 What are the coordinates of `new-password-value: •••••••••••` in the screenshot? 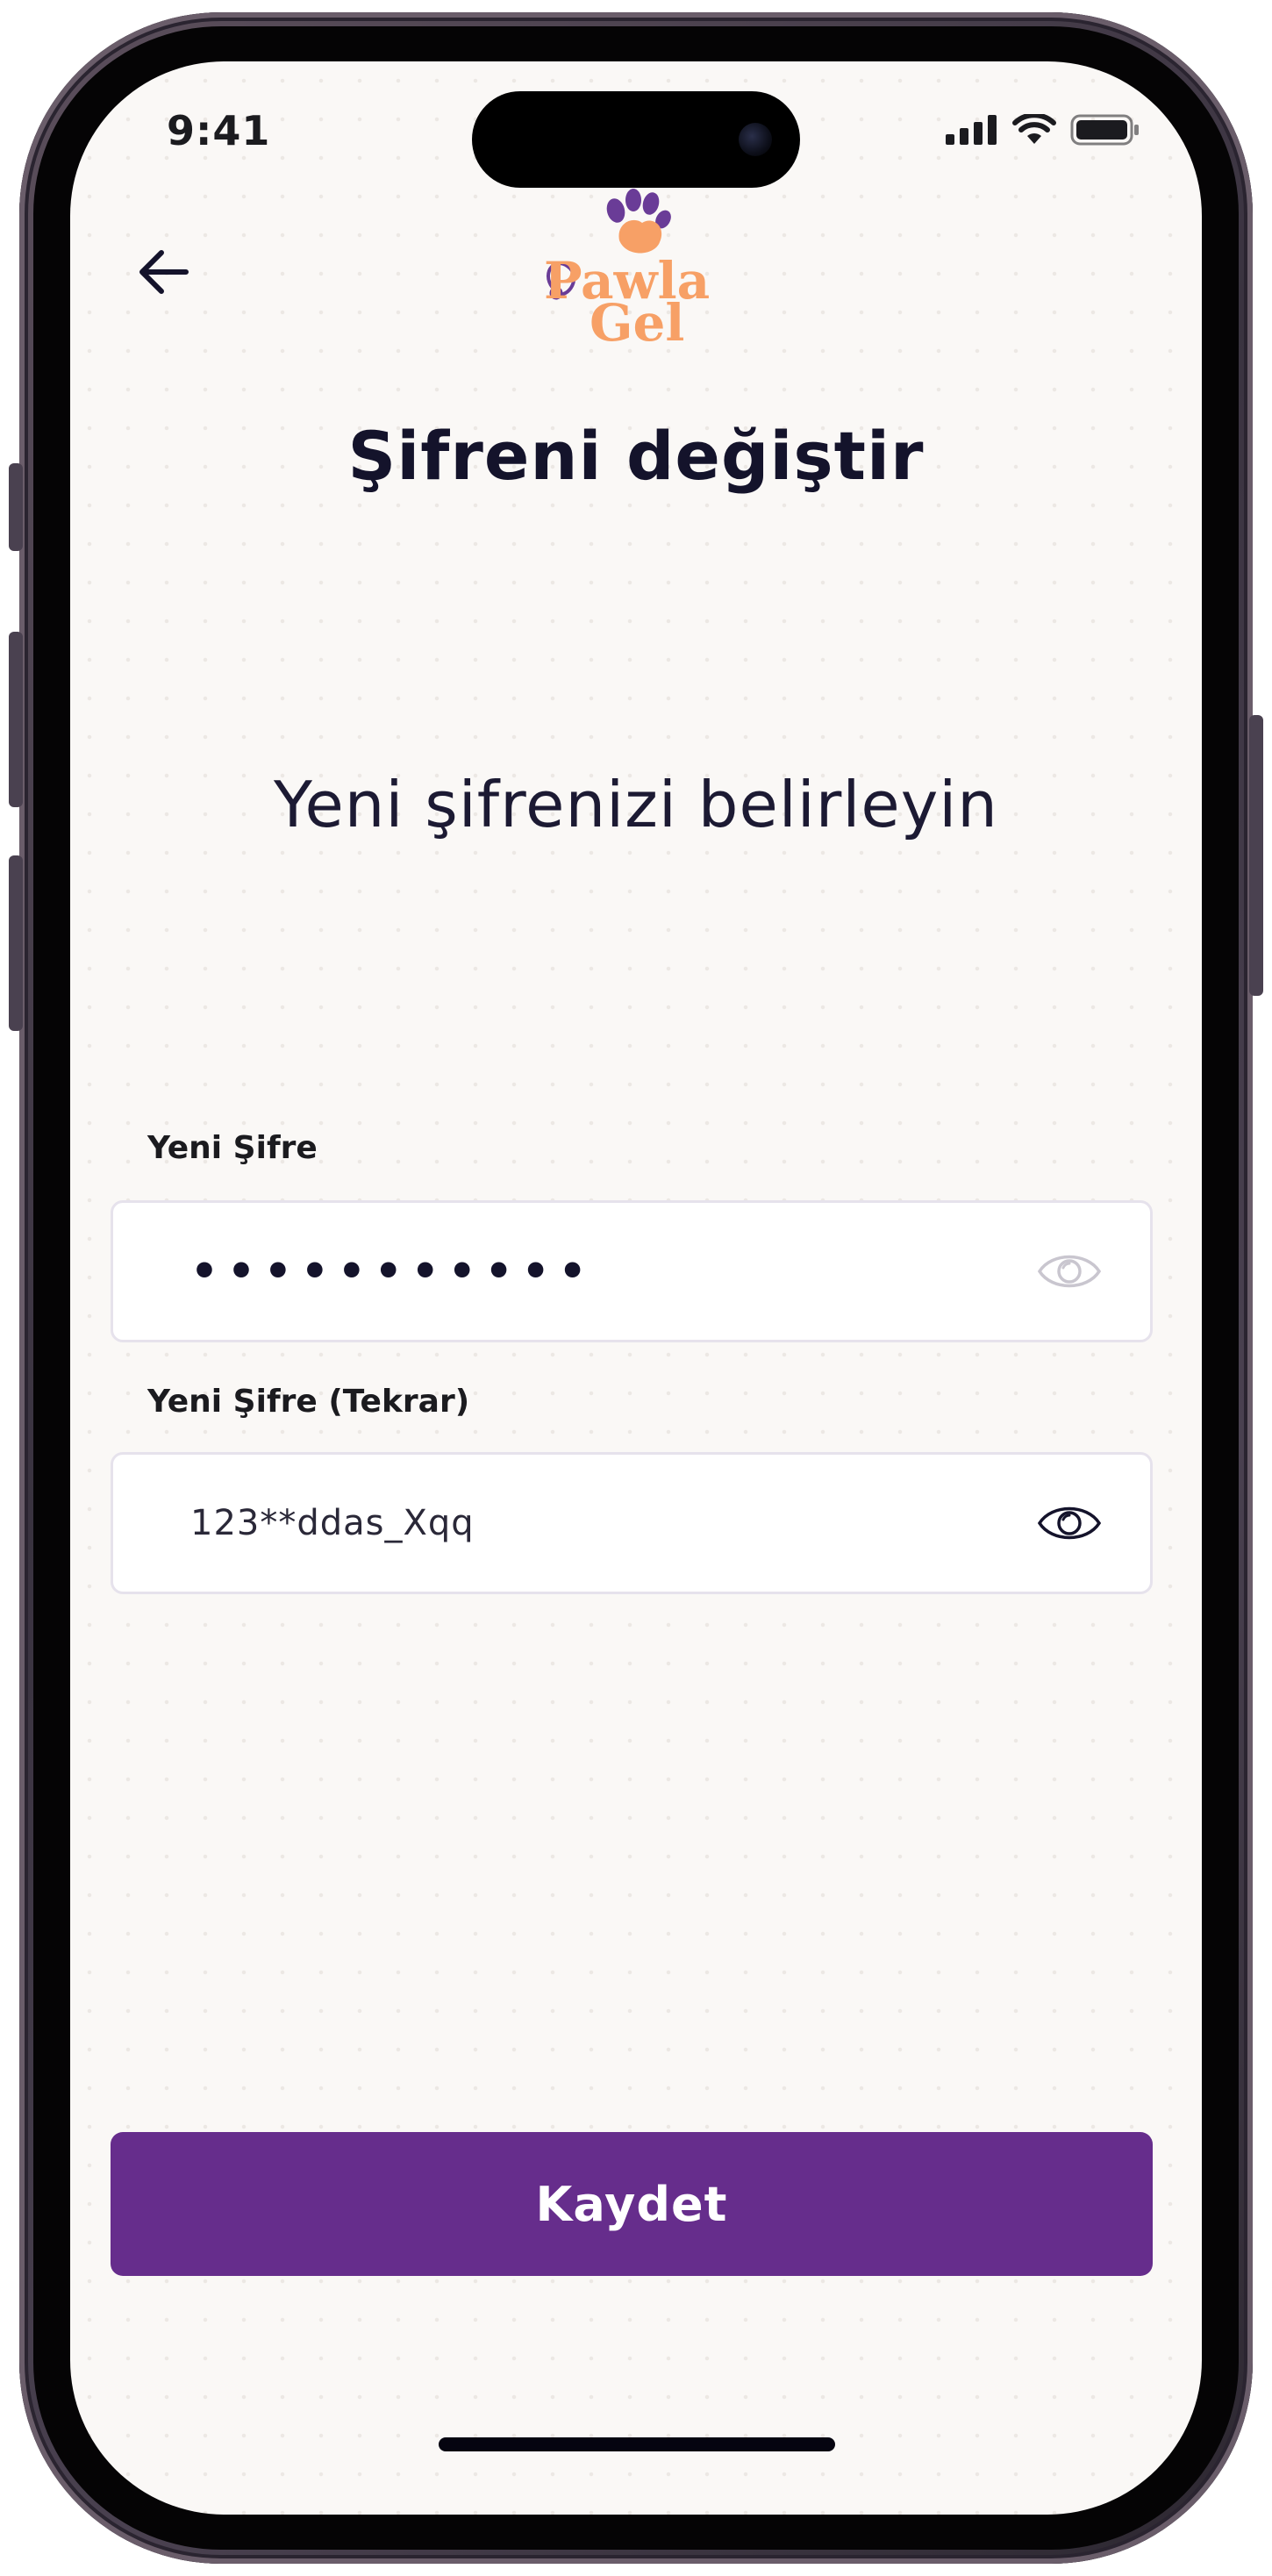 It's located at (393, 1271).